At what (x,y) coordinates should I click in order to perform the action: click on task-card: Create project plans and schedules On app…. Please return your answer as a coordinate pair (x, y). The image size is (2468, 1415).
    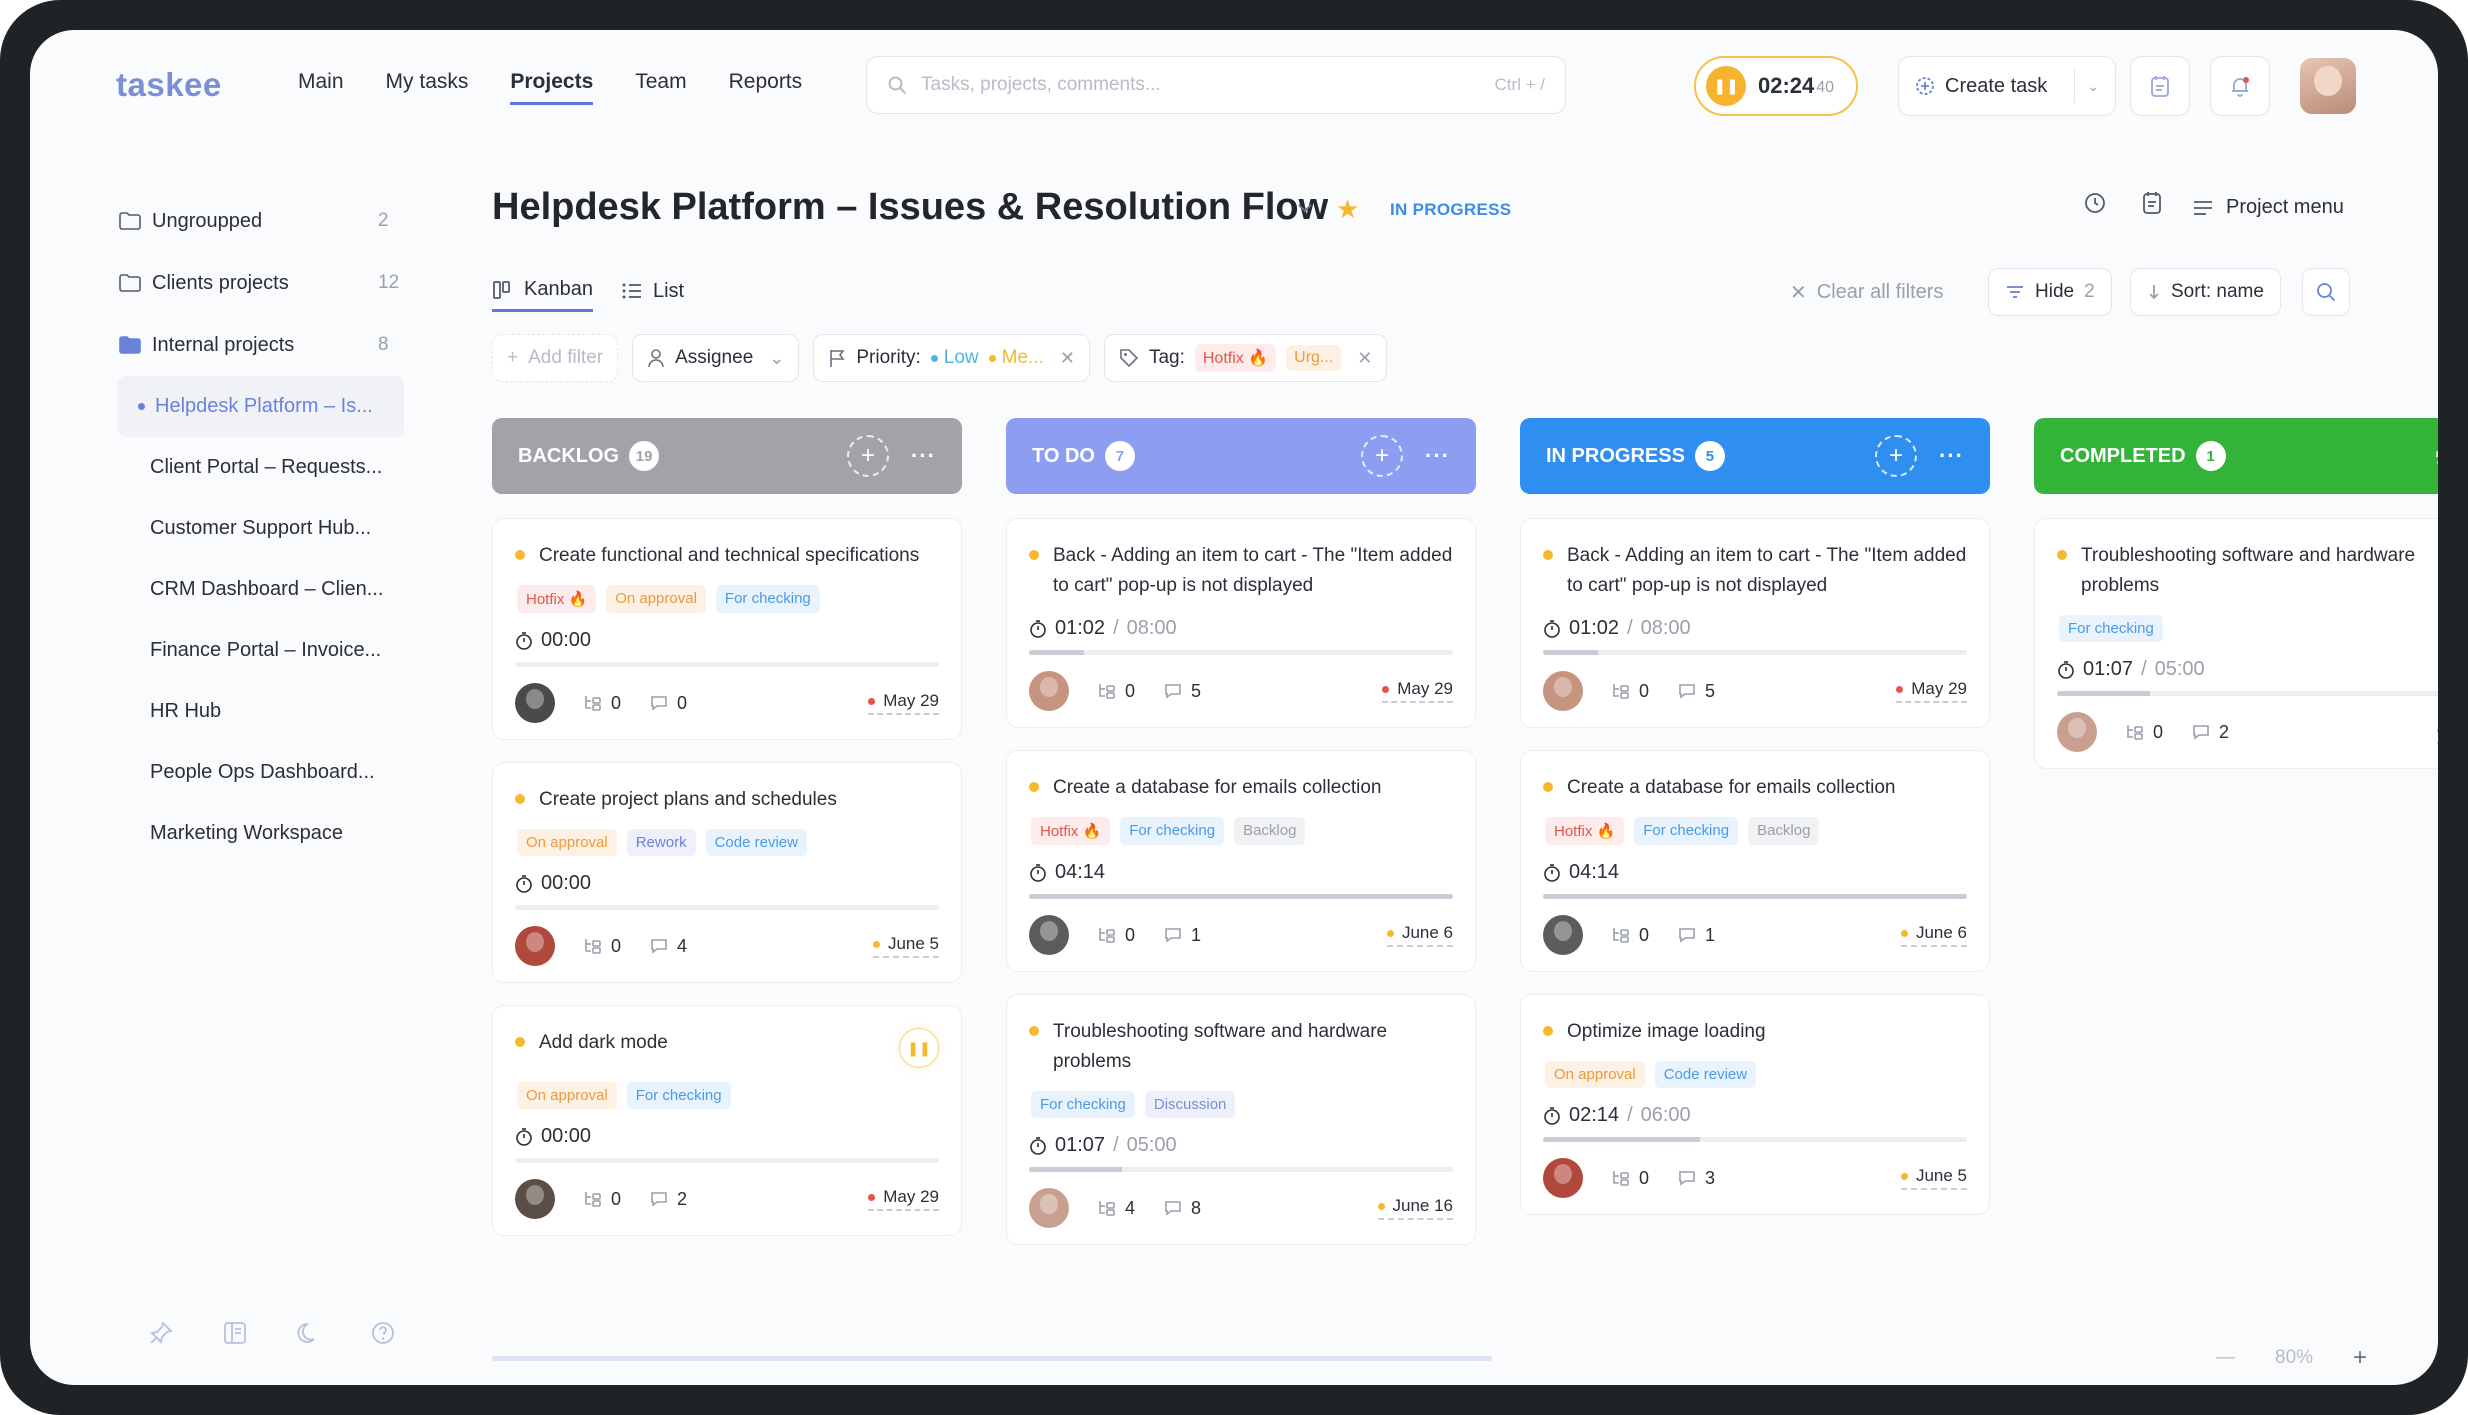
    Looking at the image, I should click on (727, 872).